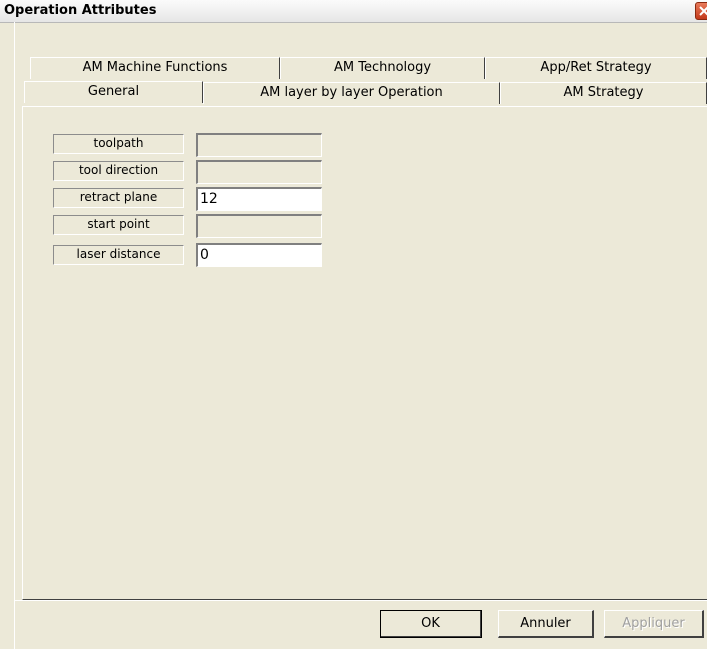 The image size is (707, 649). What do you see at coordinates (259, 255) in the screenshot?
I see `laser-distance-field: 0` at bounding box center [259, 255].